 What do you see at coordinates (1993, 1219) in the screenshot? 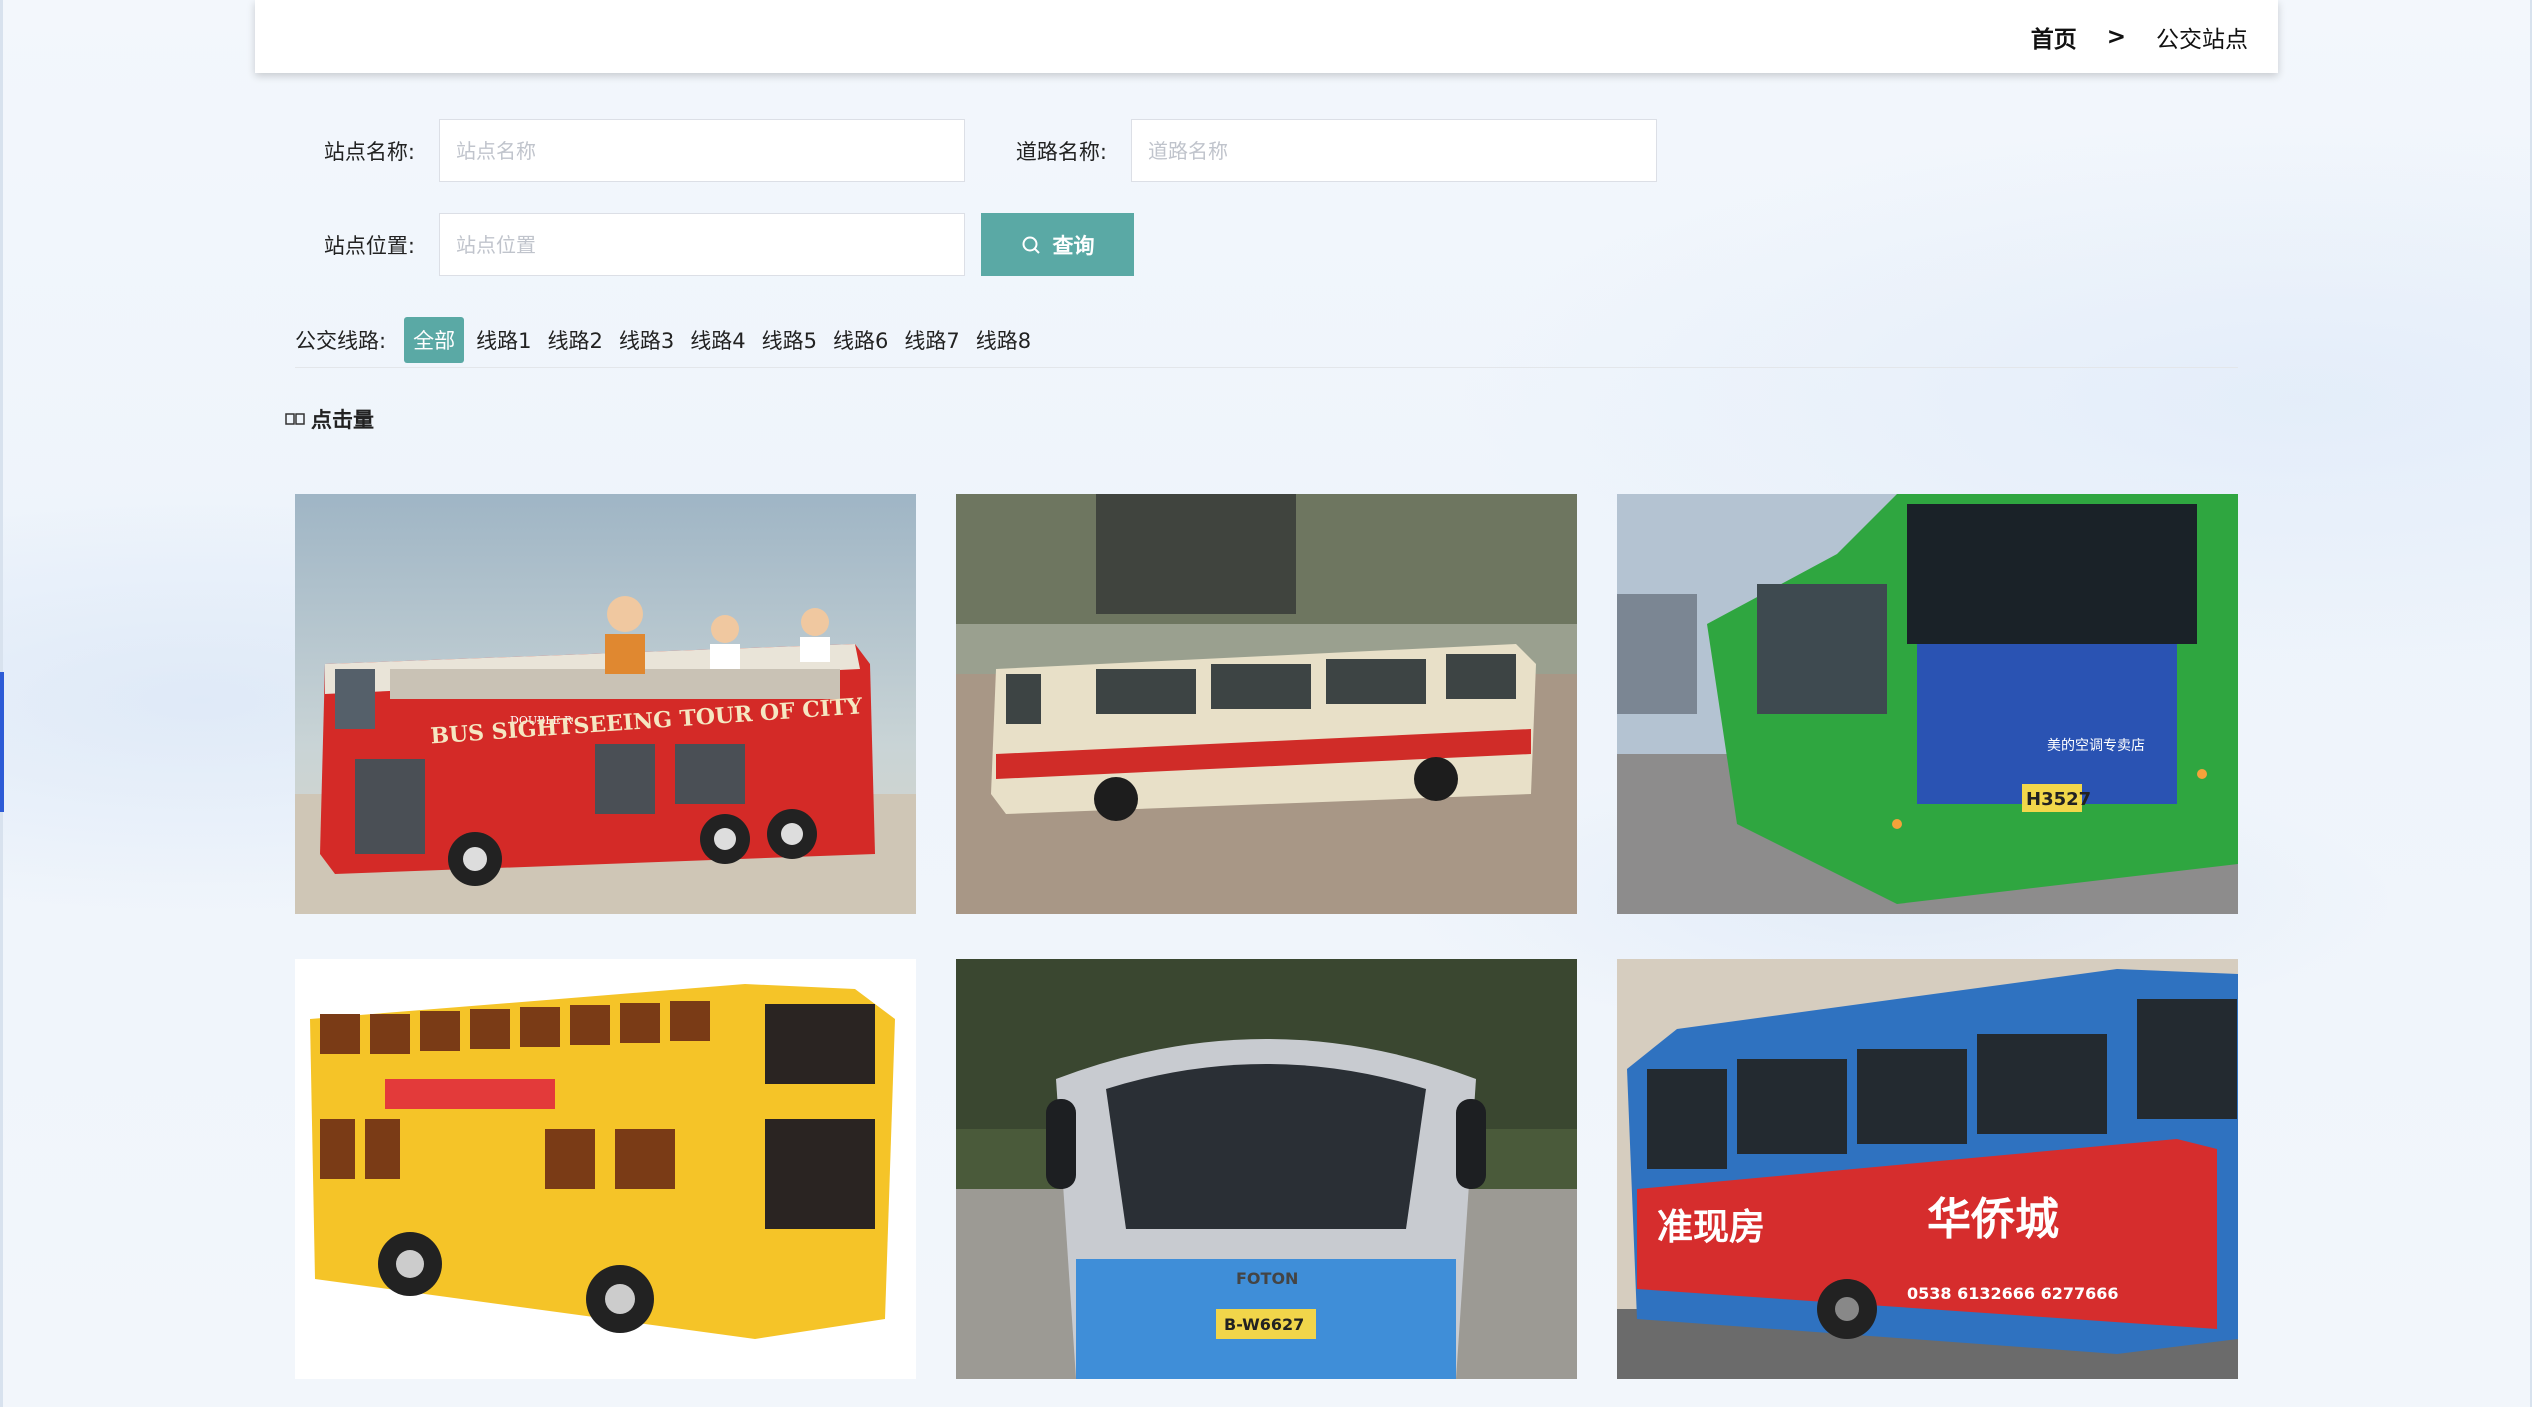
I see `bus-ad-text-2: 华侨城` at bounding box center [1993, 1219].